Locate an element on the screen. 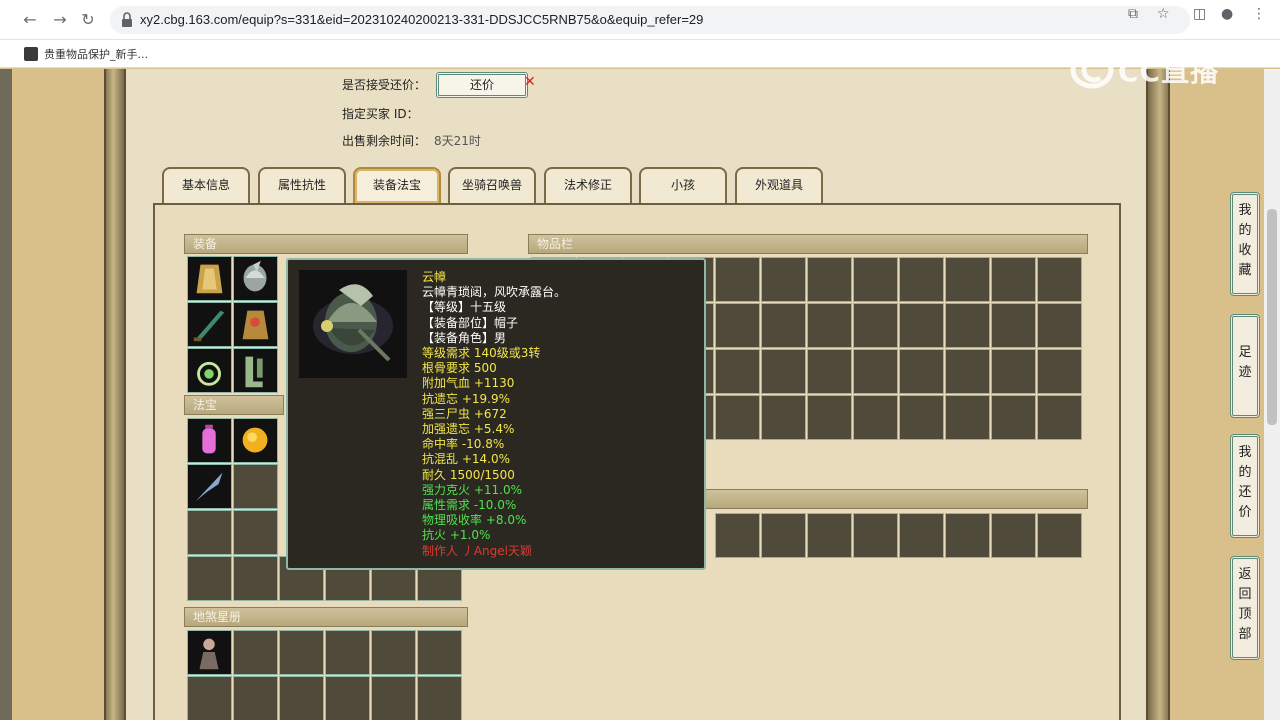  equip-slot-boots is located at coordinates (255, 370).